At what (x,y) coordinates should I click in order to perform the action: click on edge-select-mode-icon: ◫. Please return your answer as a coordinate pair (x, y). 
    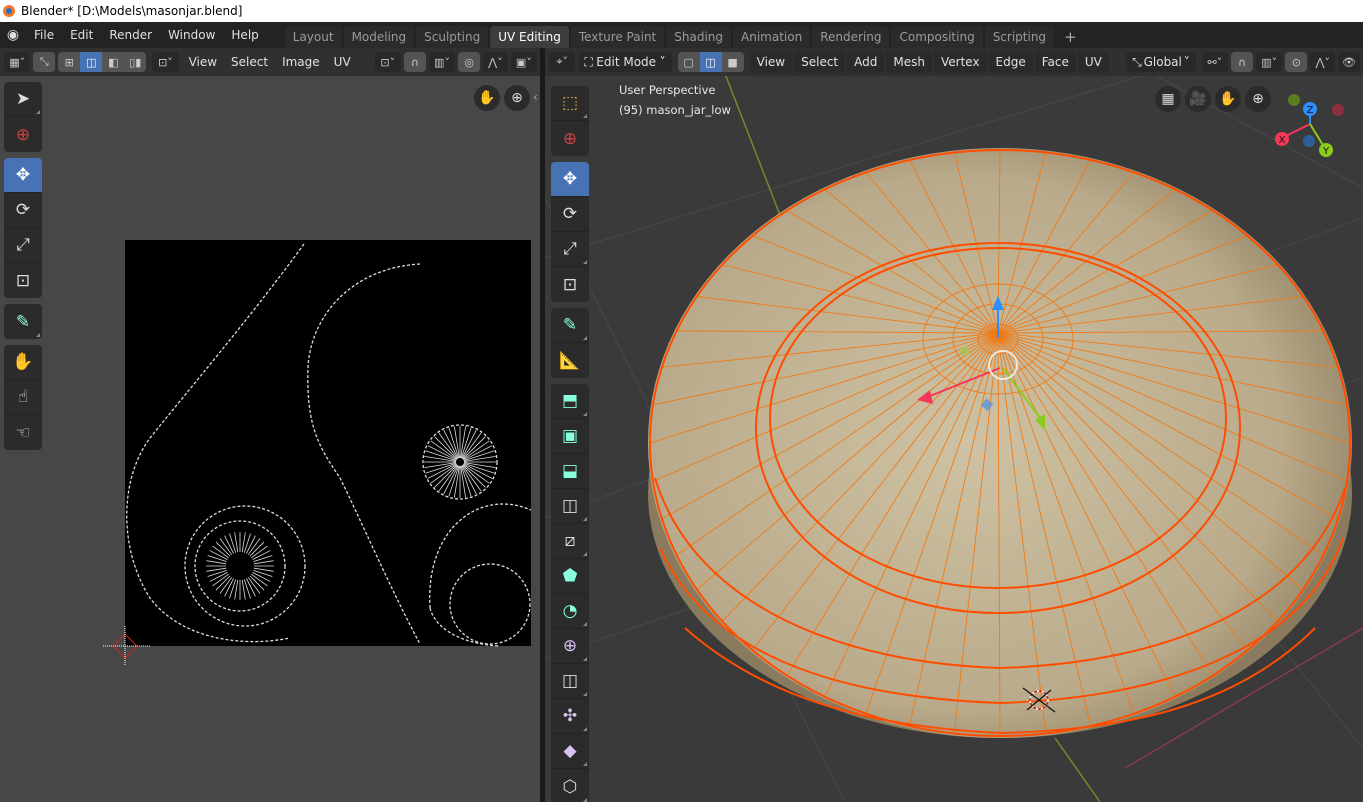
    Looking at the image, I should click on (710, 62).